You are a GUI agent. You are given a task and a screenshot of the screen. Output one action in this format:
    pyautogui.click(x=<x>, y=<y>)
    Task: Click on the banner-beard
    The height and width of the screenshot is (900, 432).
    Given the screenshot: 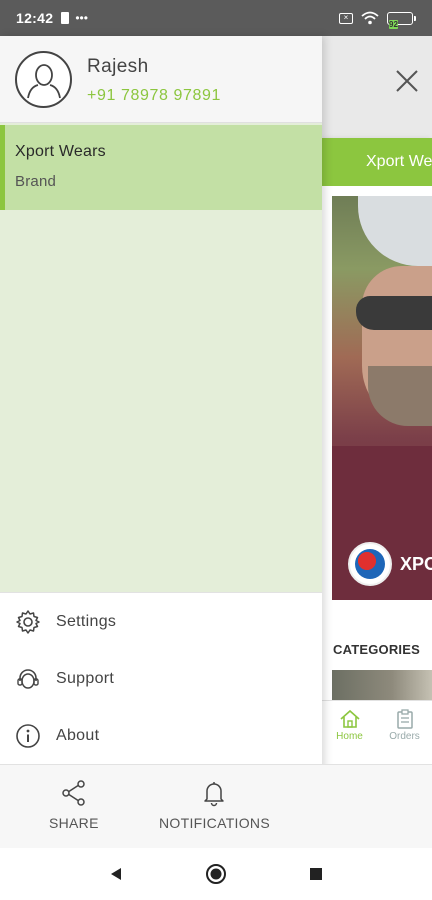 What is the action you would take?
    pyautogui.click(x=400, y=396)
    